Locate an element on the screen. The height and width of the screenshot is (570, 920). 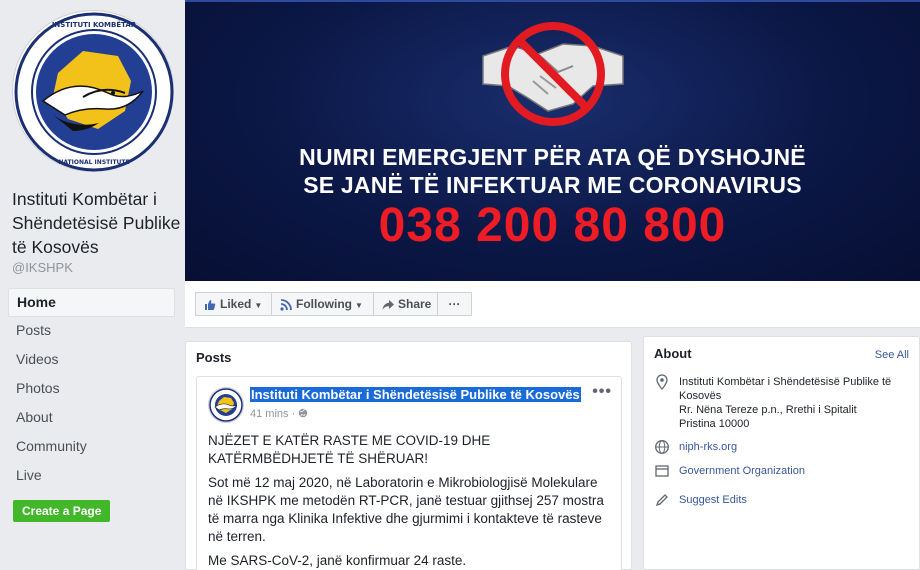
svg-text: INSTITUTI KOMBËTAR is located at coordinates (94, 24).